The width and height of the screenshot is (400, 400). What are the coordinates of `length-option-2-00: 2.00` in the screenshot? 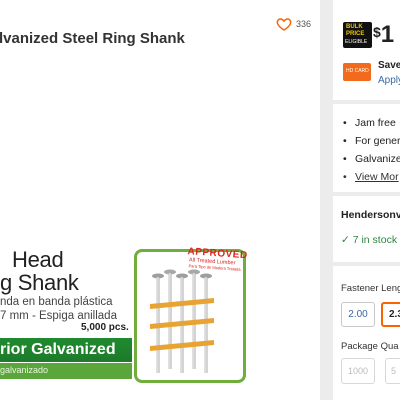 It's located at (358, 314).